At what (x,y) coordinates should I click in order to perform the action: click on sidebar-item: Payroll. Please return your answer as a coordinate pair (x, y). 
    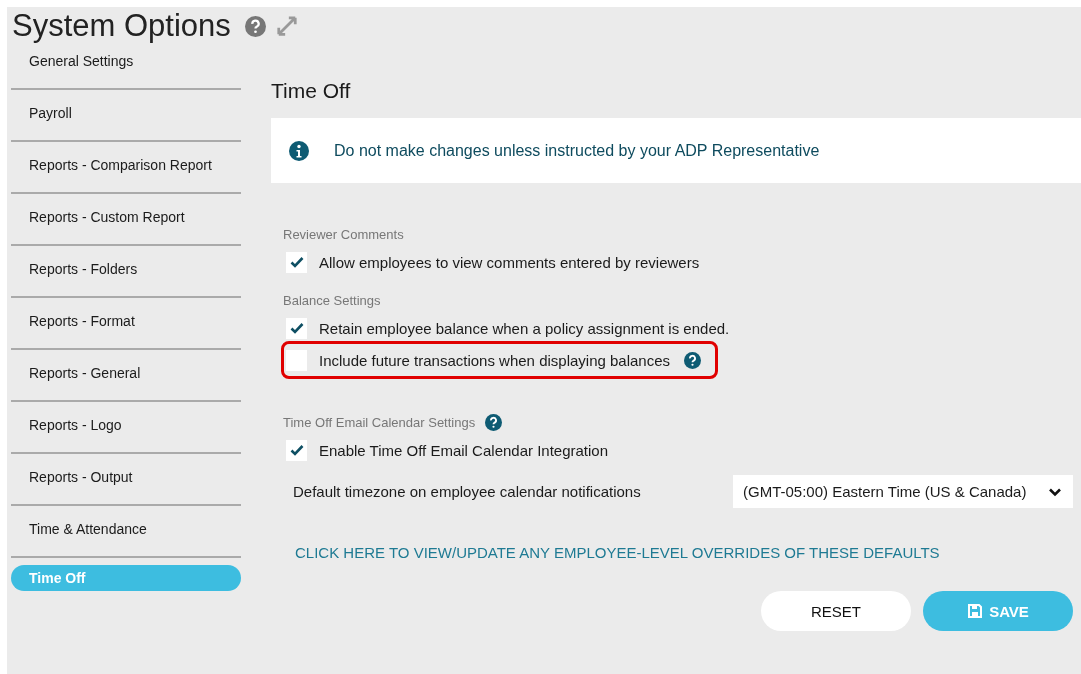
    Looking at the image, I should click on (126, 115).